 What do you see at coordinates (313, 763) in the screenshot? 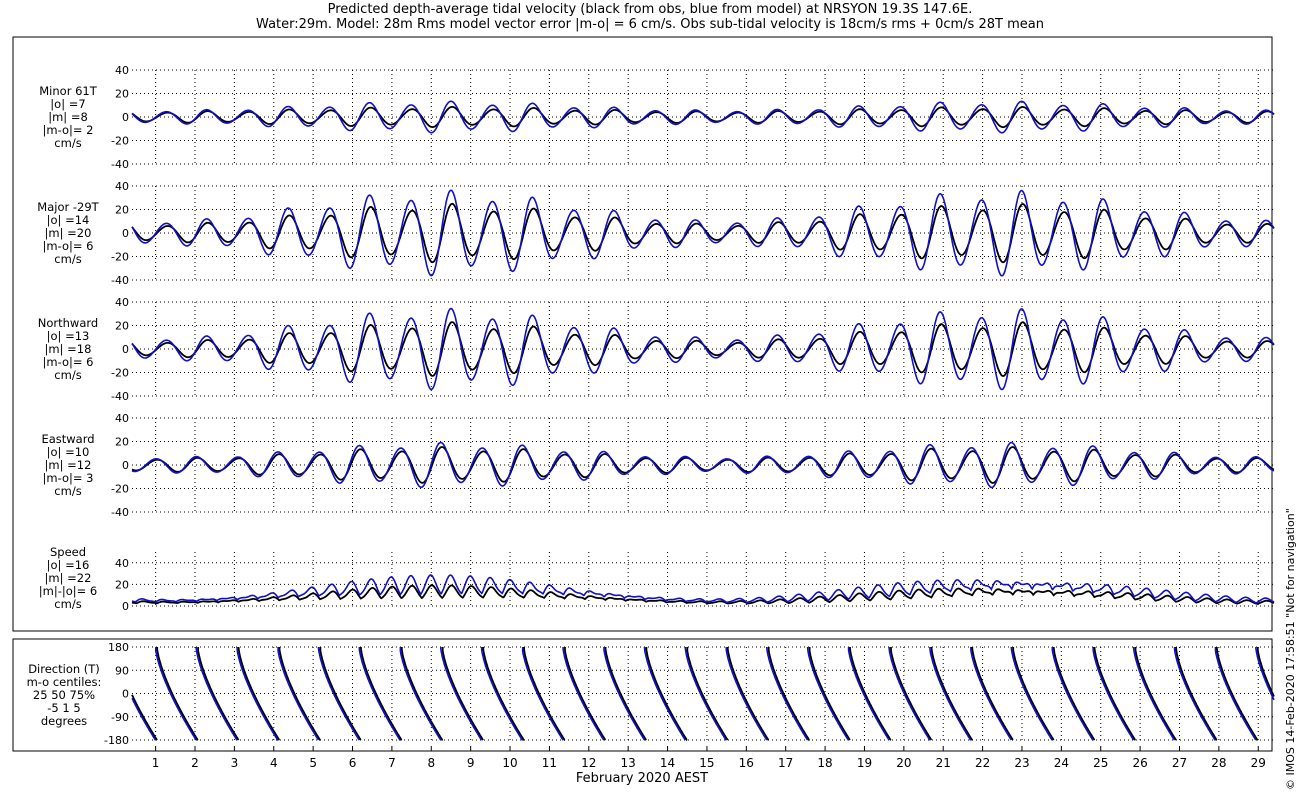
I see `x-tick-label: 5` at bounding box center [313, 763].